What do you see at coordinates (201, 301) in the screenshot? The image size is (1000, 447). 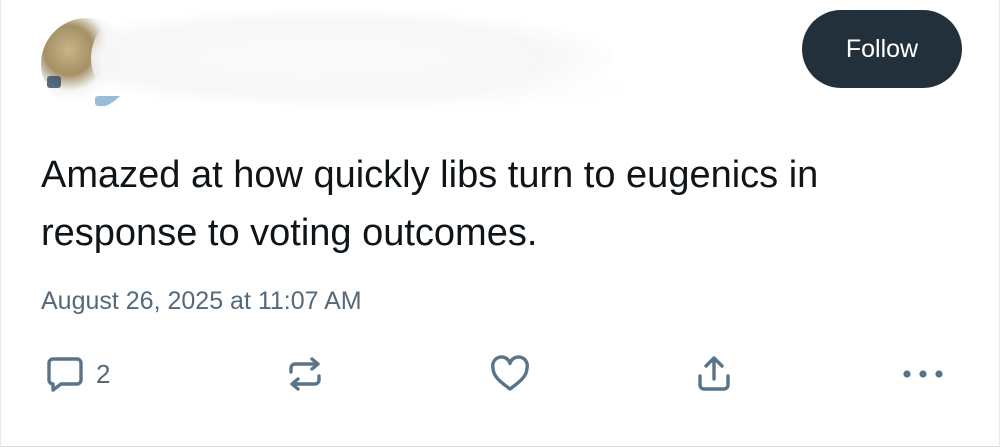 I see `post-timestamp: August 26, 2025 at 11:07 AM` at bounding box center [201, 301].